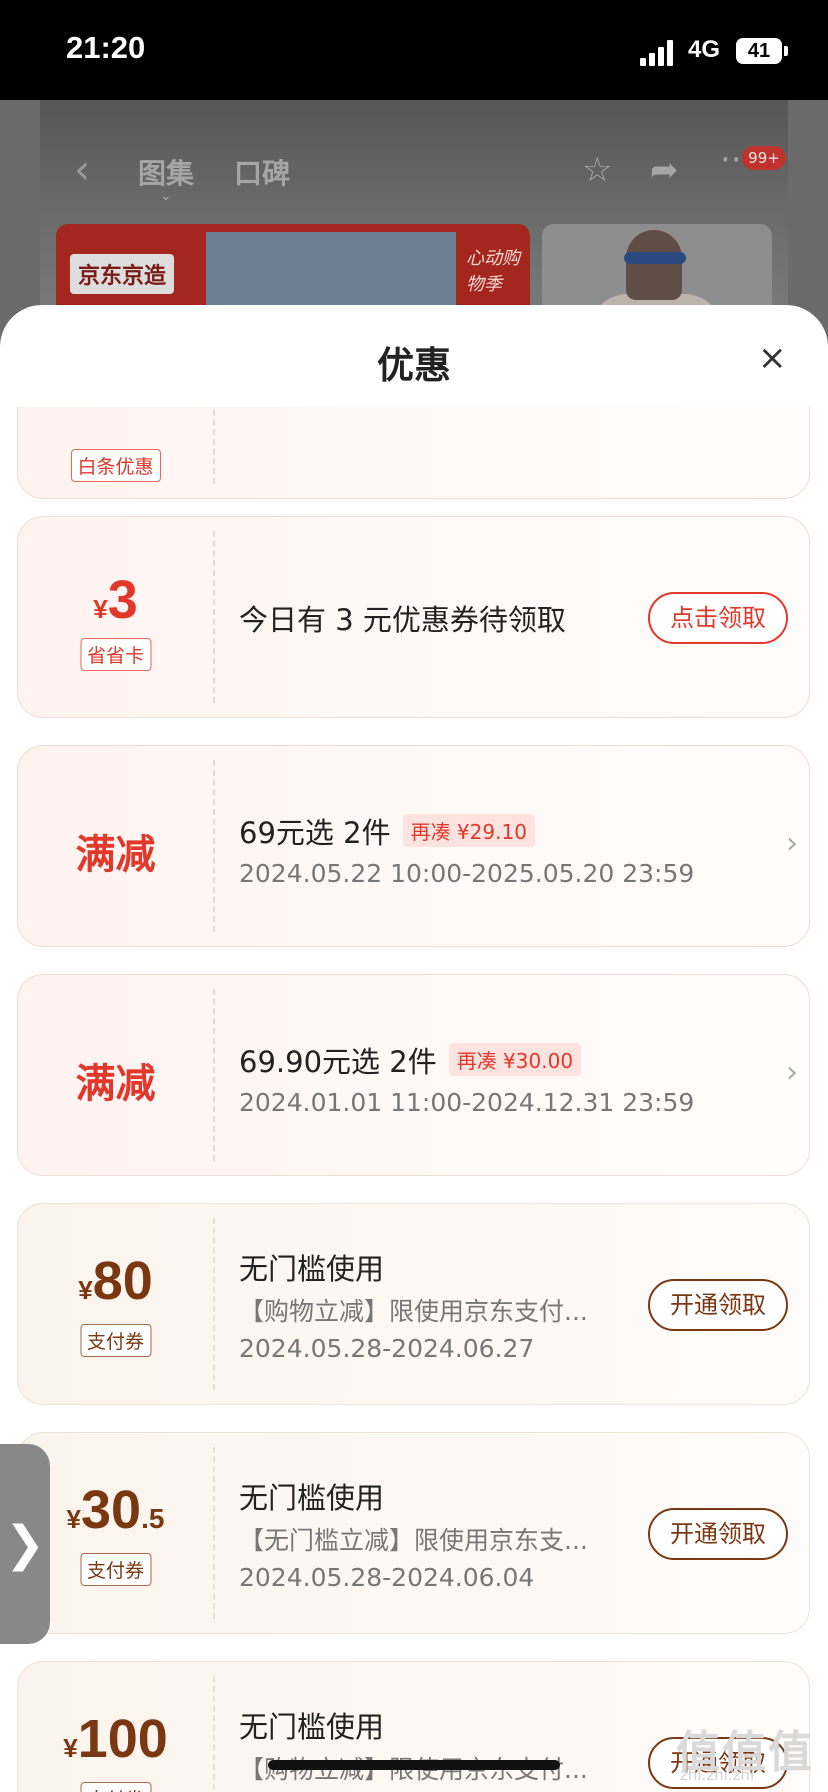  Describe the element at coordinates (493, 271) in the screenshot. I see `banner-campaign-tag: 心动购物季` at that location.